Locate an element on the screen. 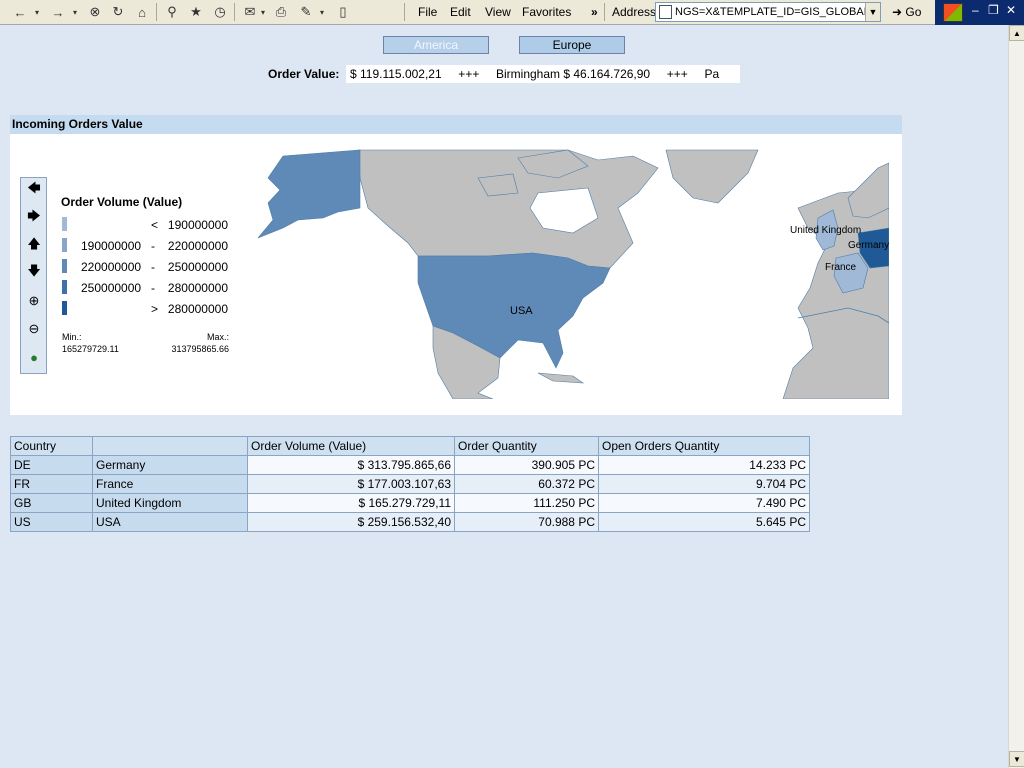  cell-open-orders: 9.704 PC is located at coordinates (704, 484).